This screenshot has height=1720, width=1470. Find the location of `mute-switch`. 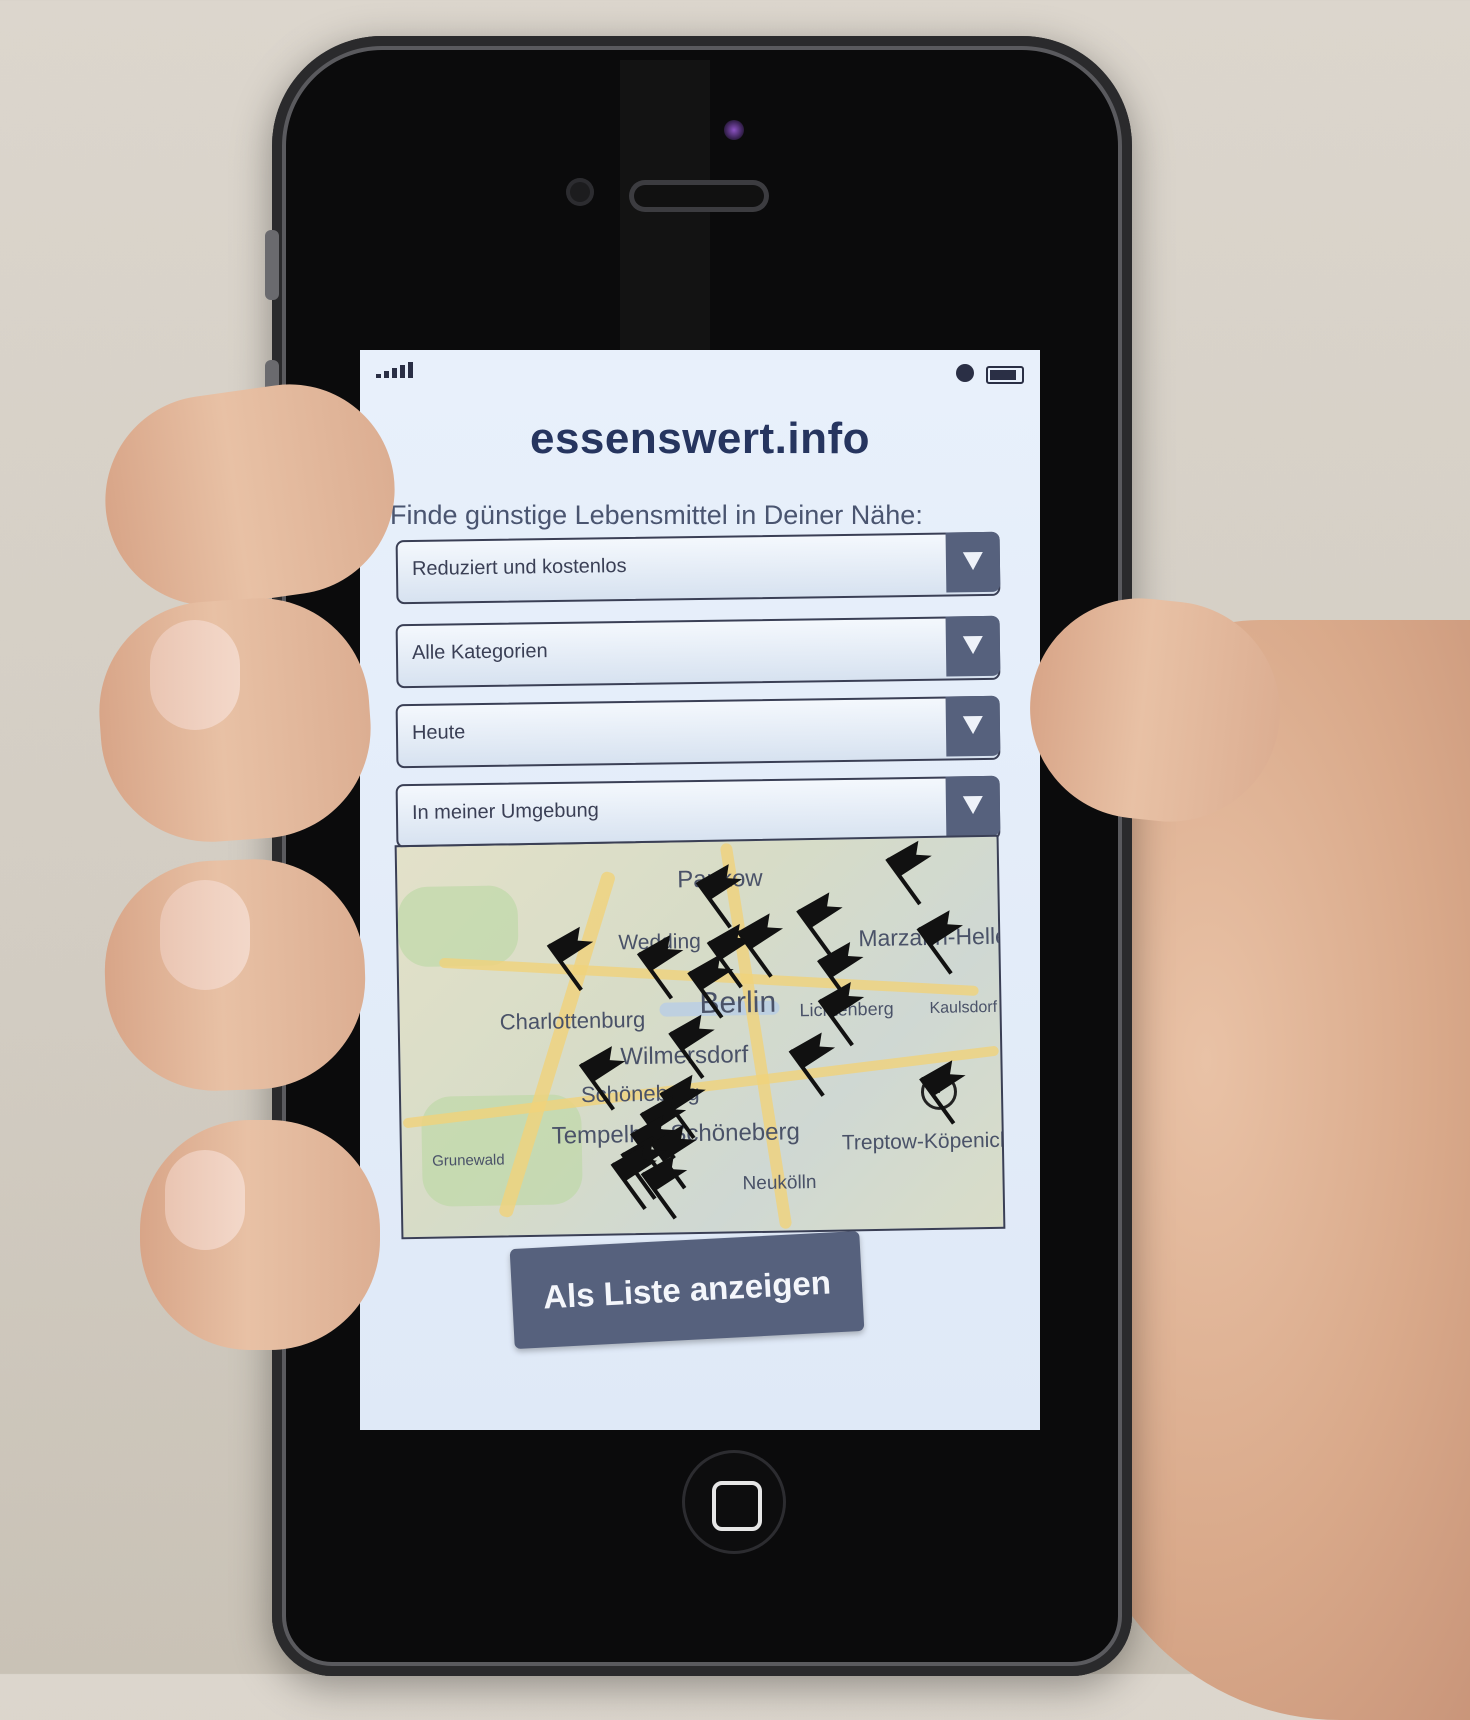

mute-switch is located at coordinates (272, 265).